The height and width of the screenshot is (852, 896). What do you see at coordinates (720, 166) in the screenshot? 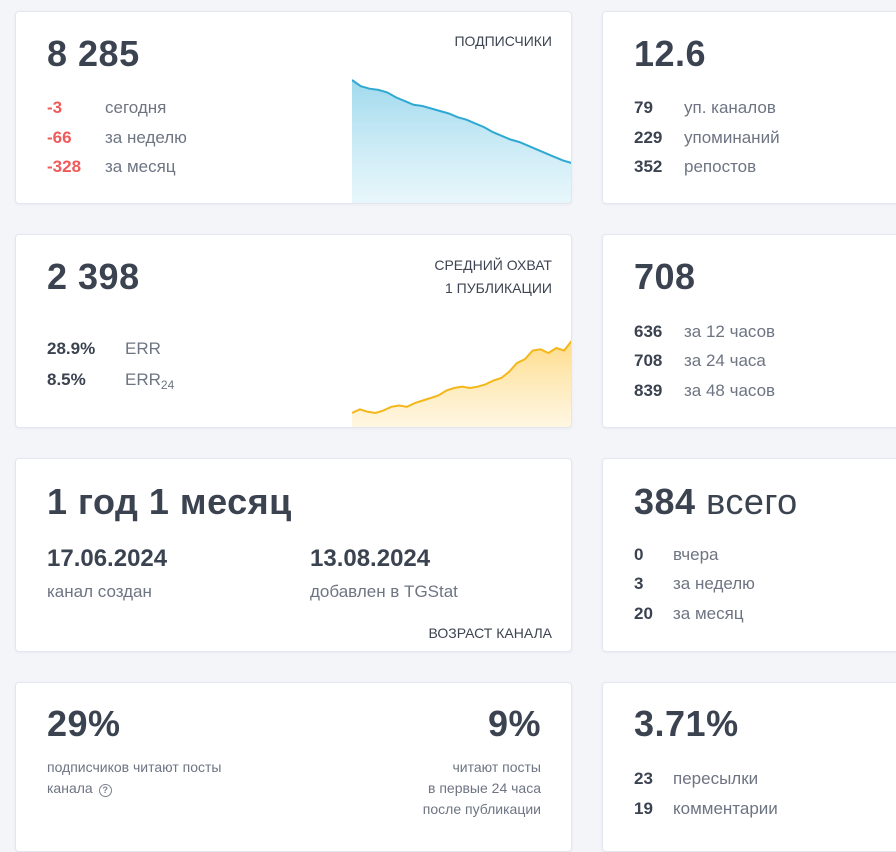
I see `citation-reposts-label: репостов` at bounding box center [720, 166].